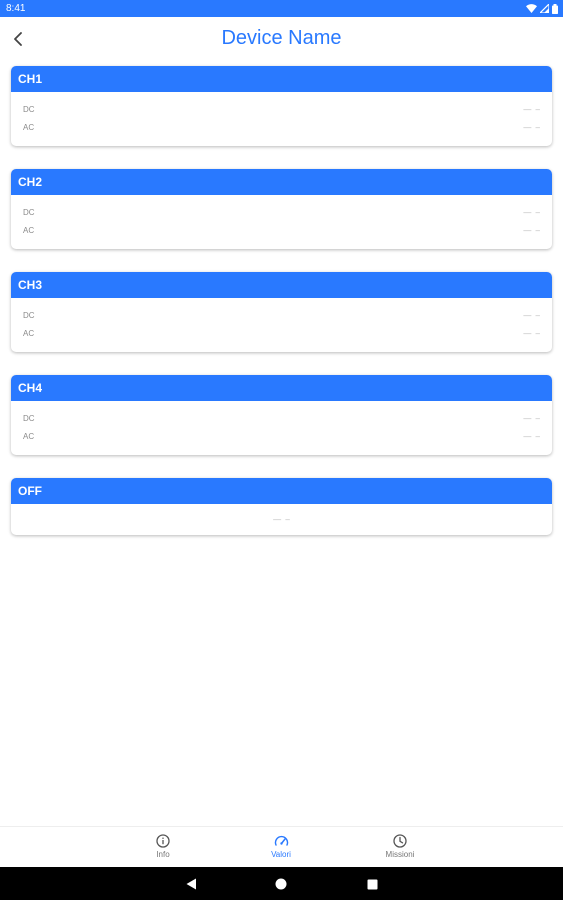  I want to click on signal-icon, so click(544, 8).